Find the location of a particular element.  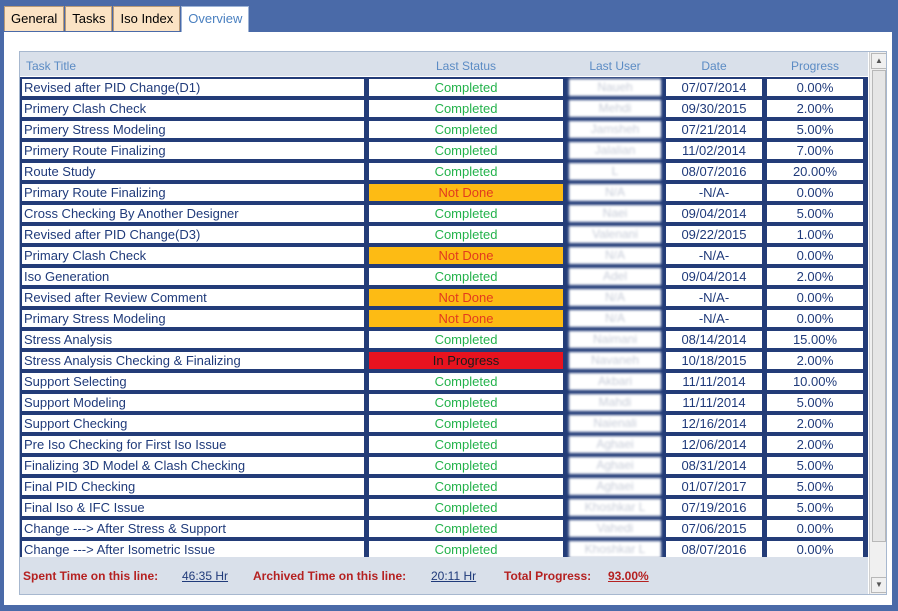

task-title-cell: Stress Analysis Checking & Finalizing is located at coordinates (193, 360).